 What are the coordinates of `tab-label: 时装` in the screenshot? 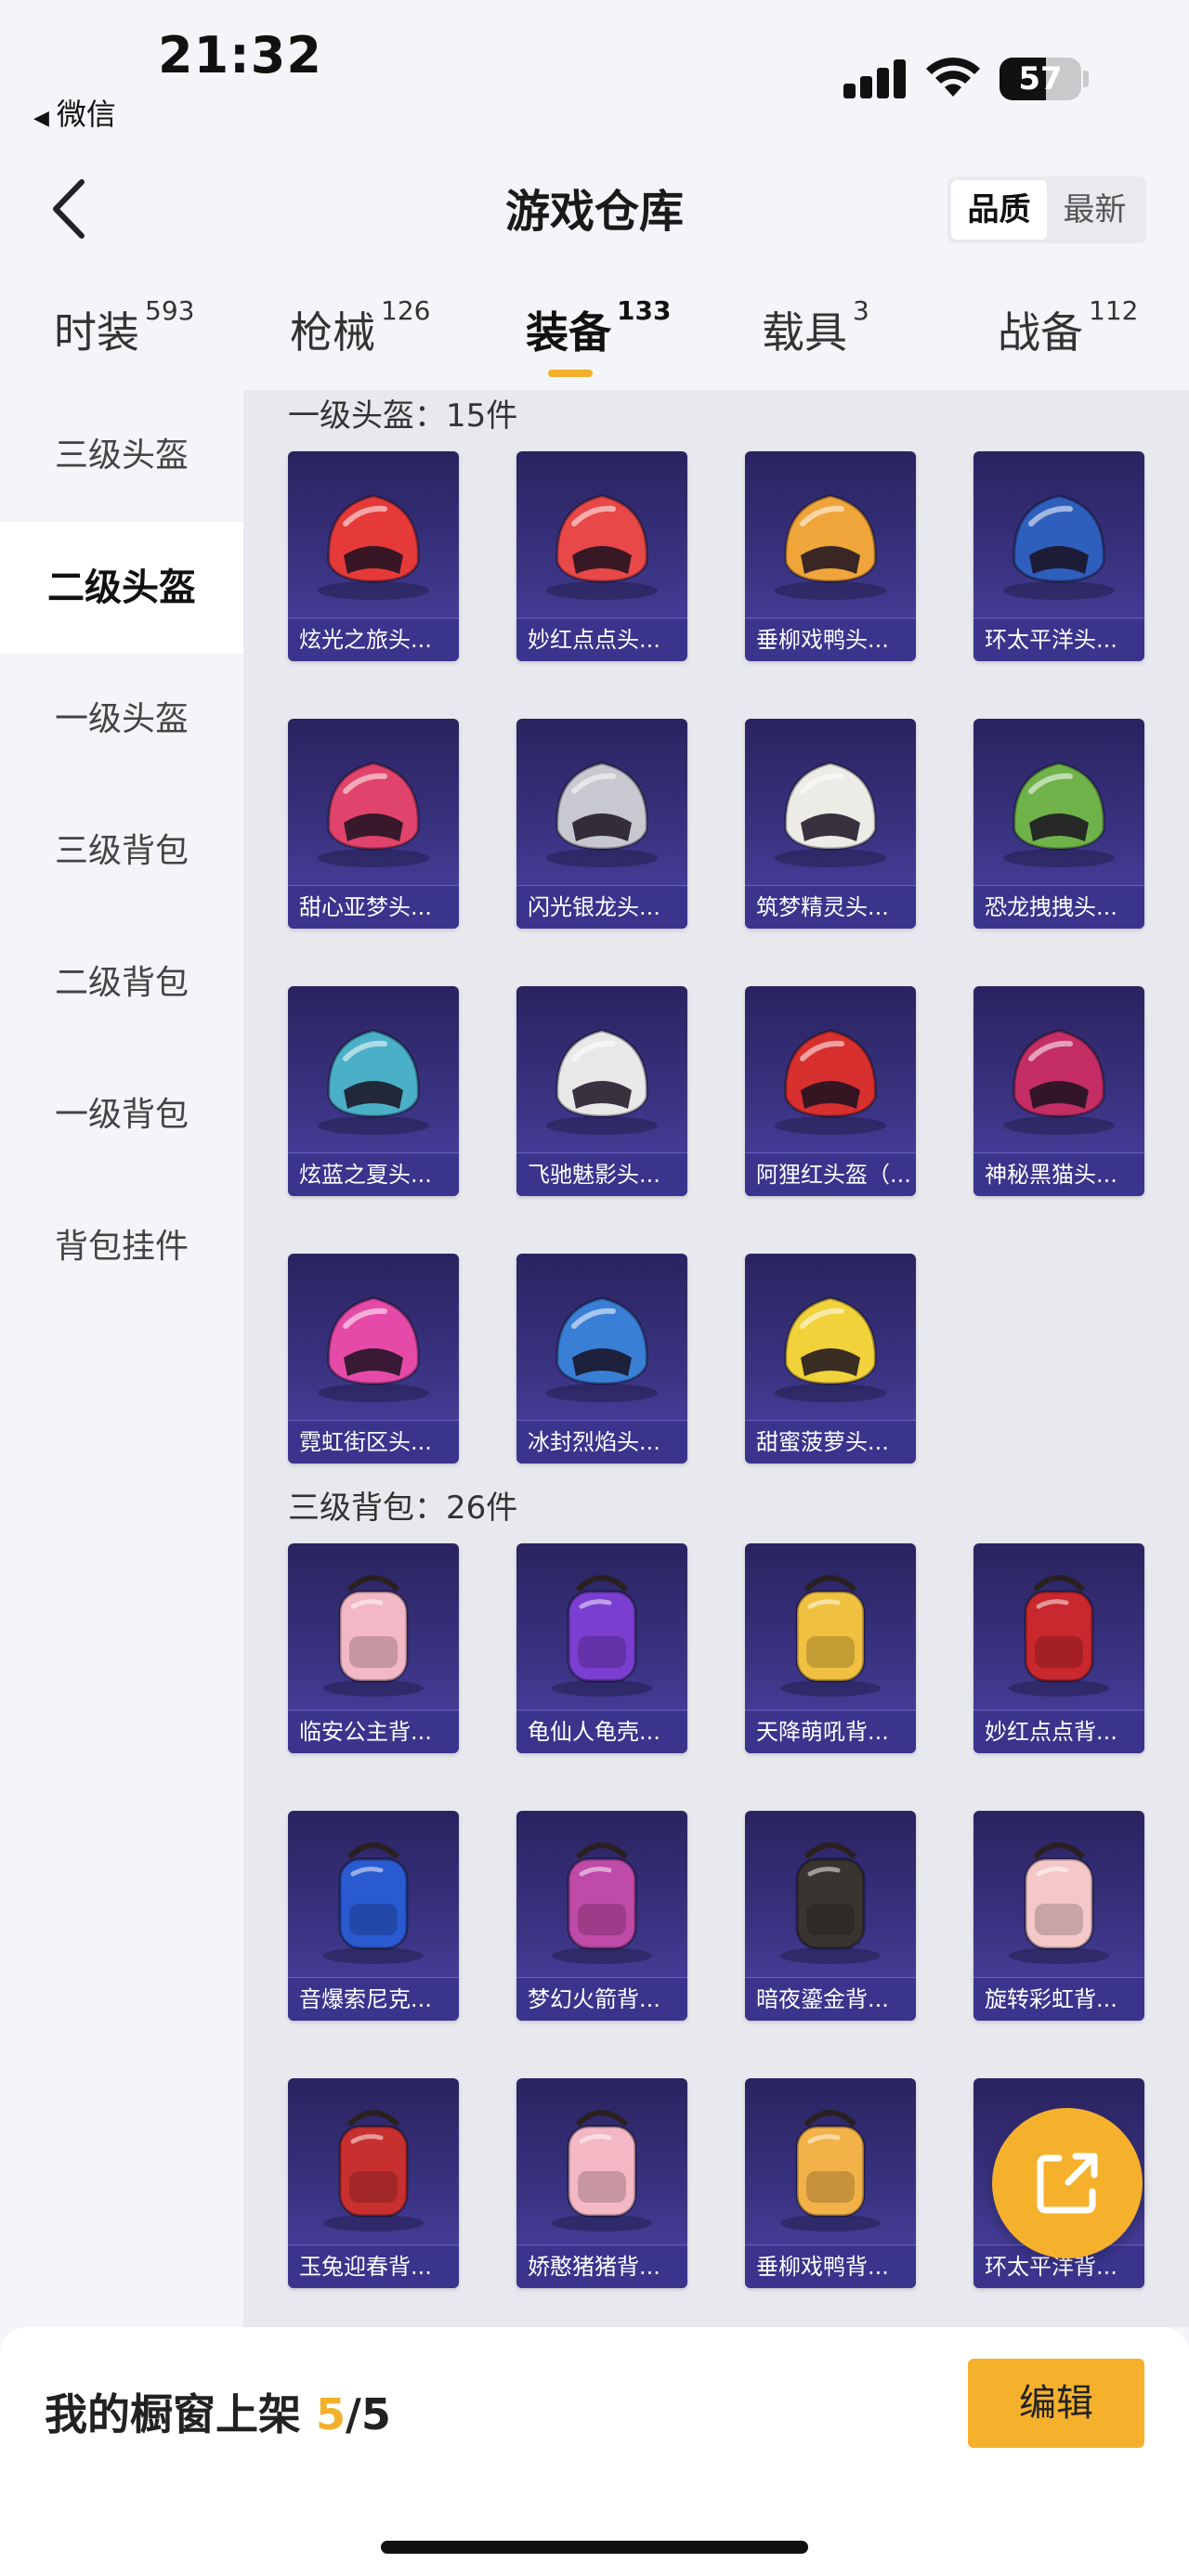 It's located at (97, 332).